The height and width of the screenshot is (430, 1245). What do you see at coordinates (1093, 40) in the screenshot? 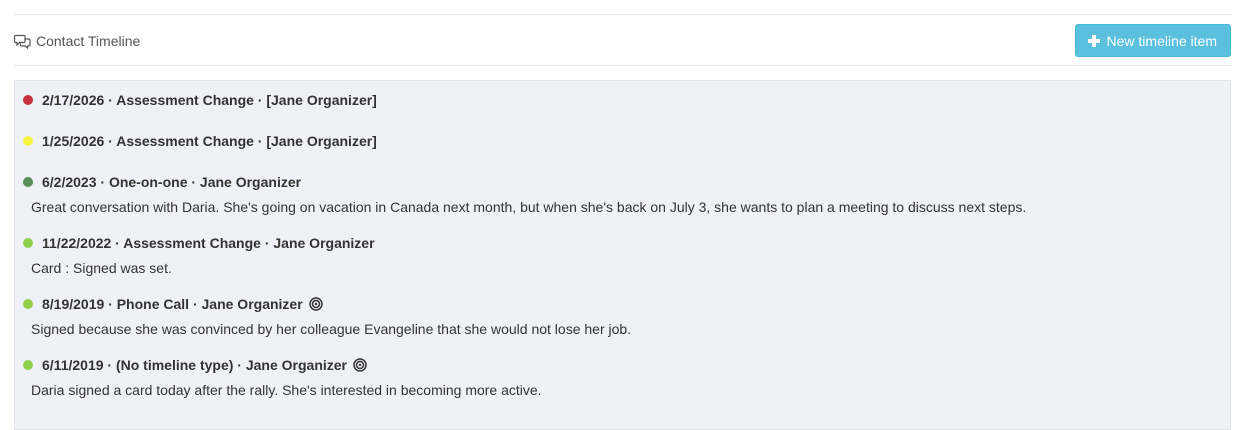
I see `plus-icon` at bounding box center [1093, 40].